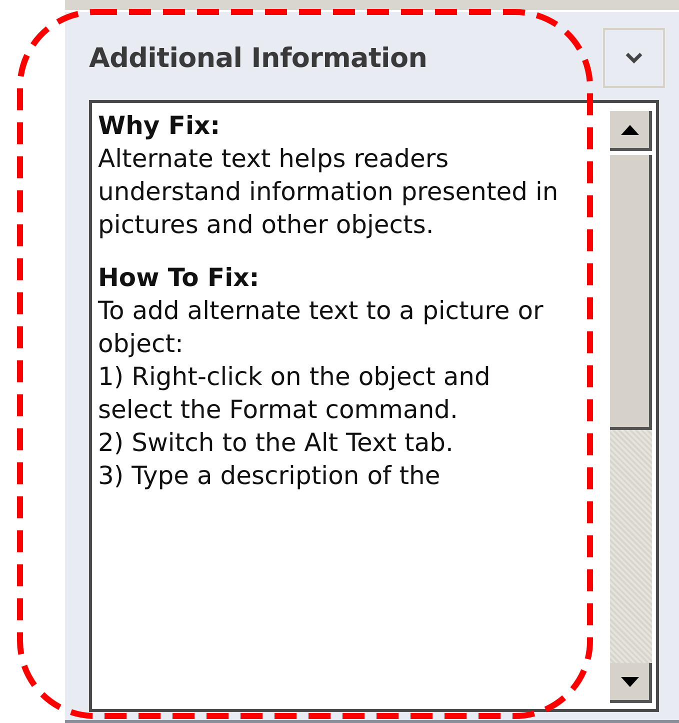 Image resolution: width=679 pixels, height=723 pixels. I want to click on instruction-text: To add alternate text to a picture or object:, so click(321, 327).